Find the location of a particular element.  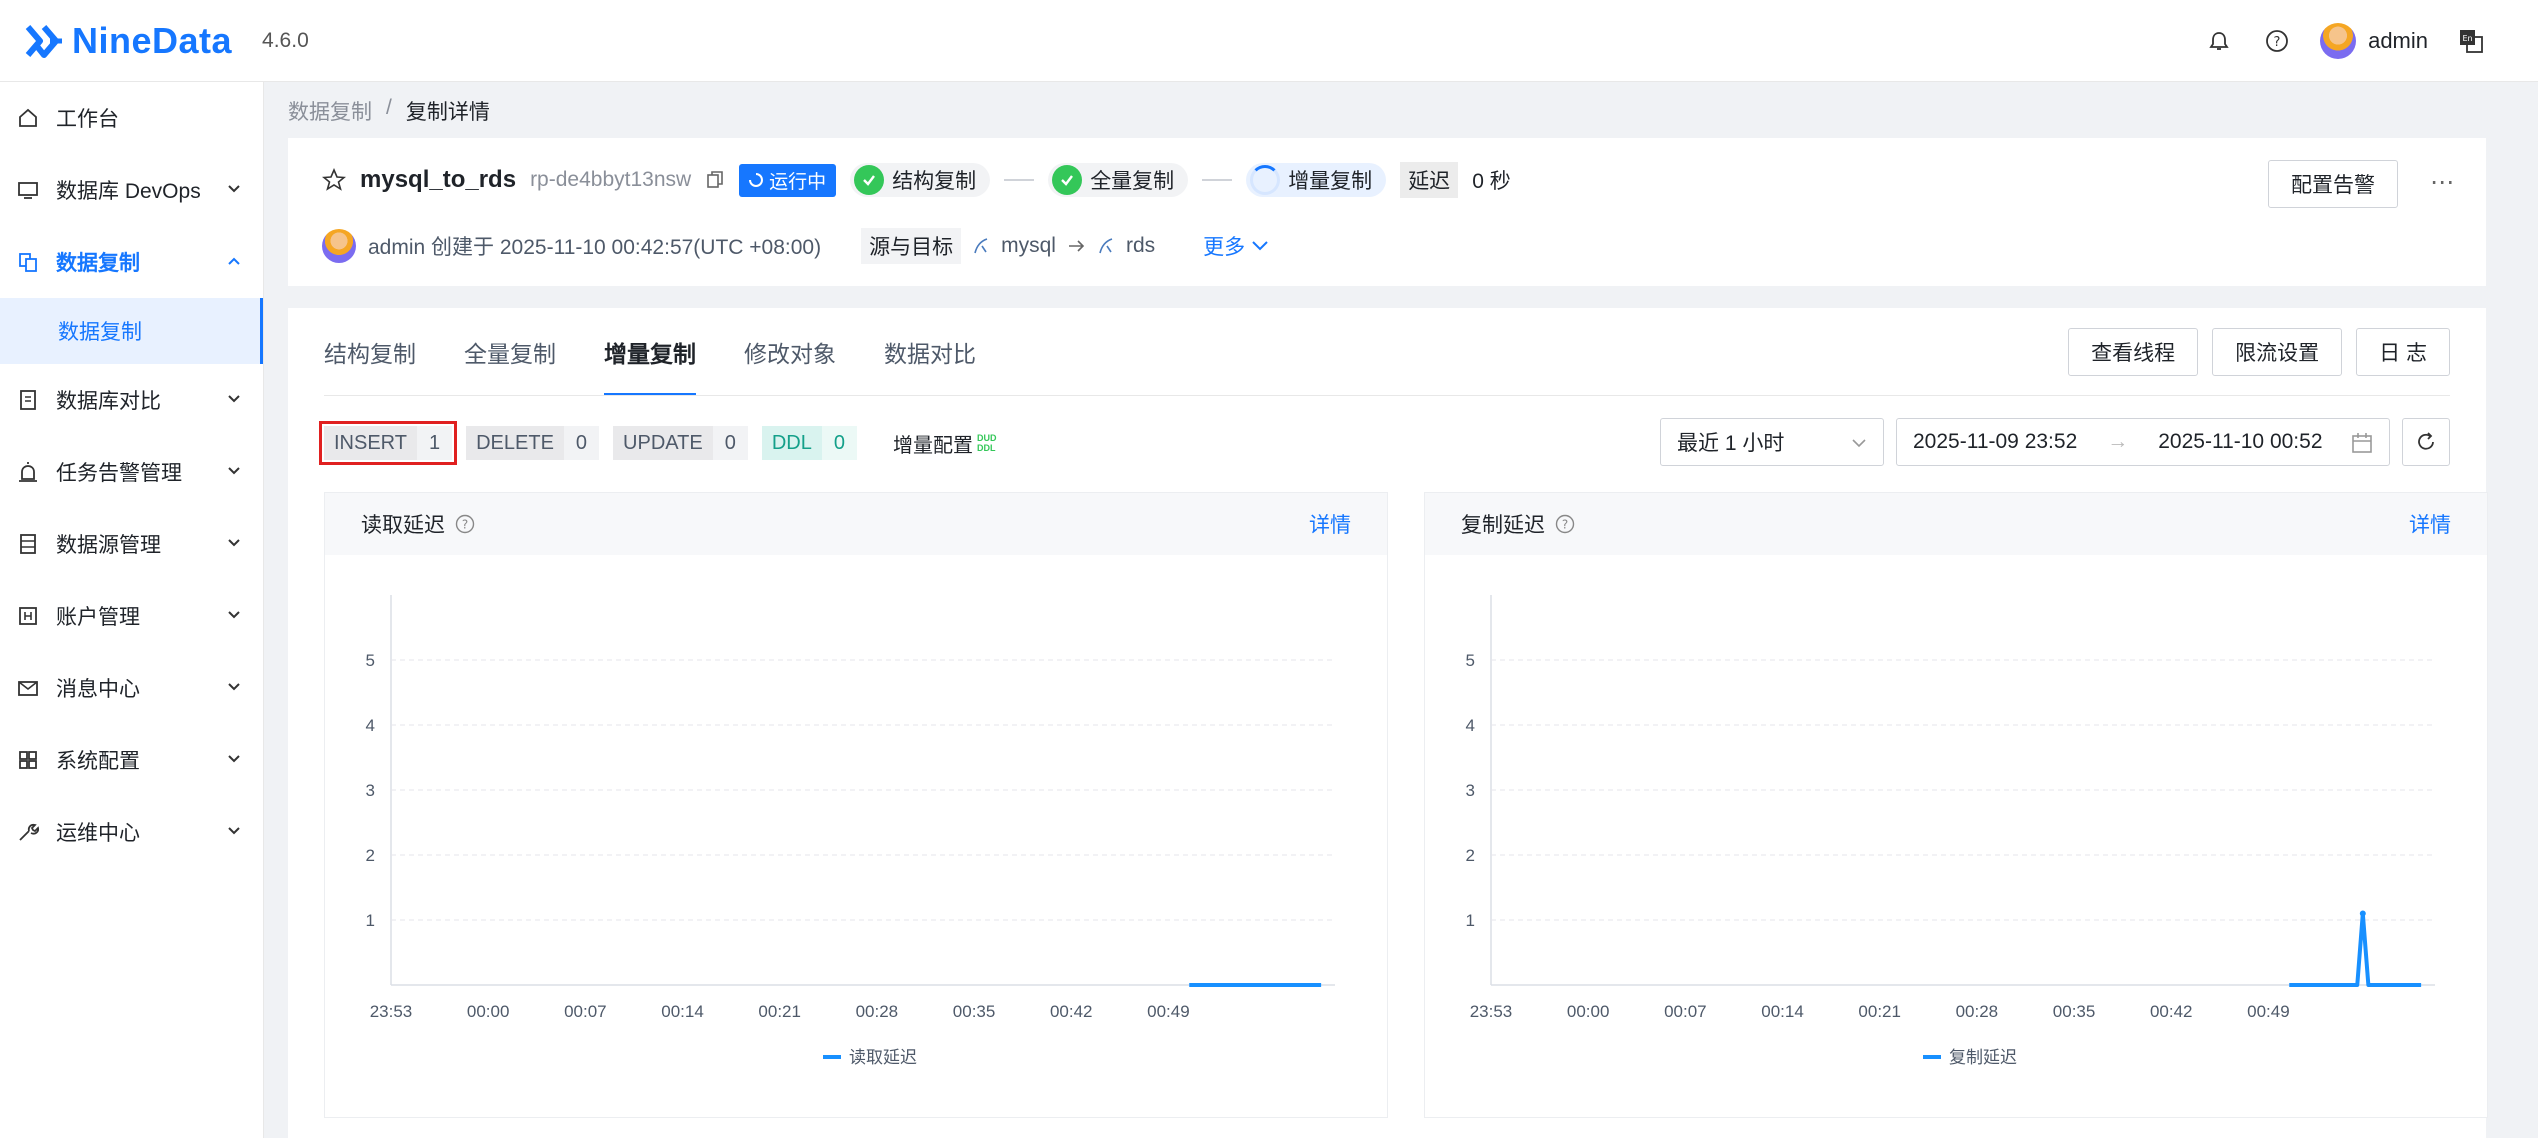

monitor-icon is located at coordinates (28, 190).